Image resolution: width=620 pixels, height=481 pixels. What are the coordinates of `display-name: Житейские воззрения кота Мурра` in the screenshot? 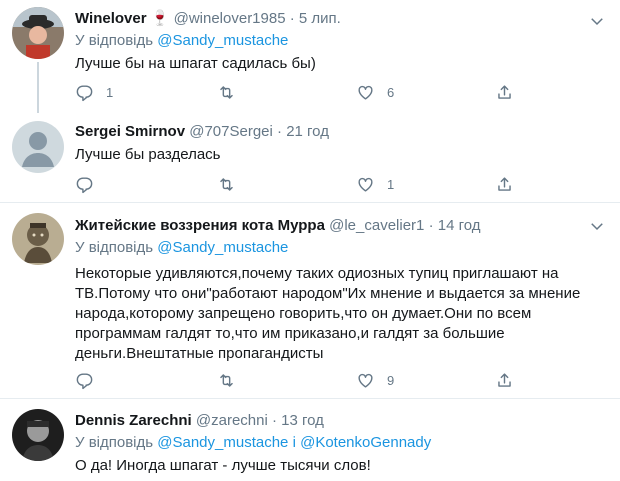 It's located at (200, 225).